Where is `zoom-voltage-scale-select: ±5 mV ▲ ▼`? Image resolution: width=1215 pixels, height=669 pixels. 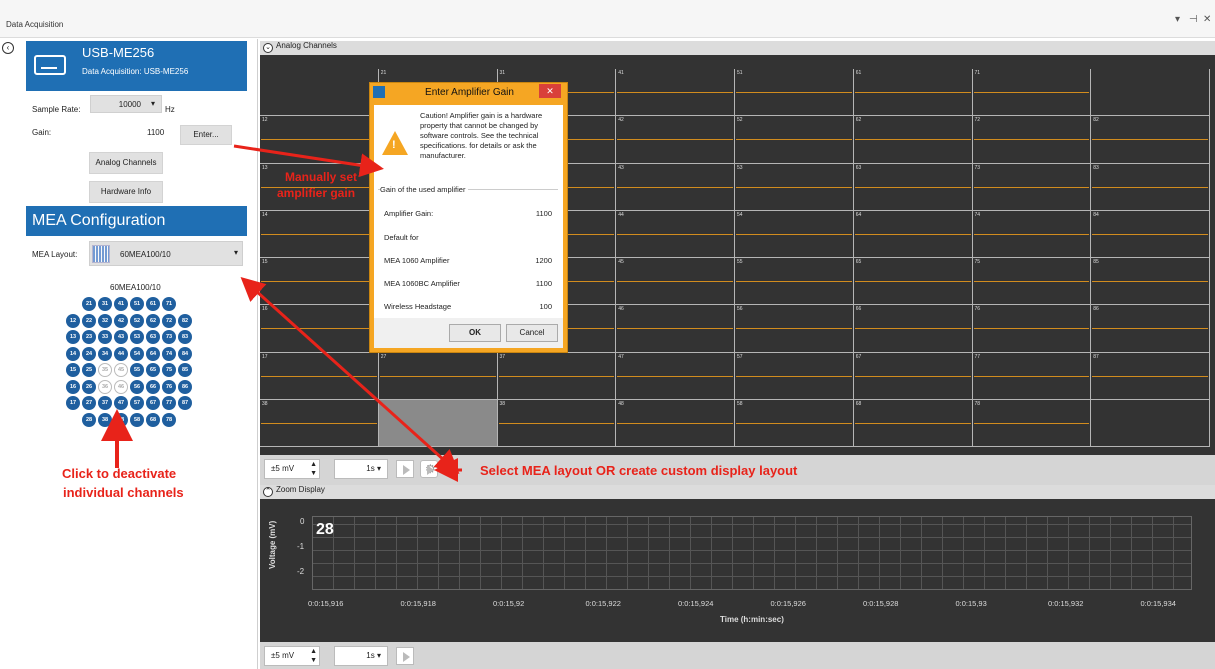 zoom-voltage-scale-select: ±5 mV ▲ ▼ is located at coordinates (292, 656).